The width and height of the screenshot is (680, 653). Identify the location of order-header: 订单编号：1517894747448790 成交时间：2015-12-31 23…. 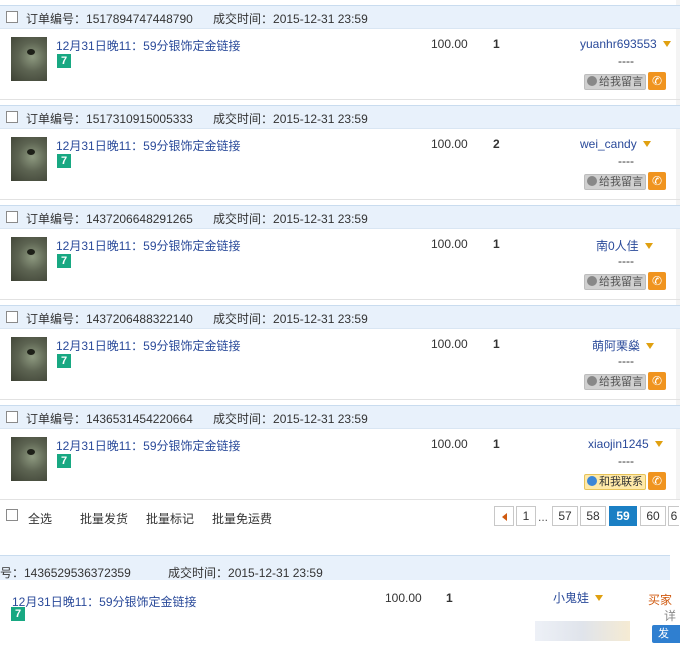
(340, 17).